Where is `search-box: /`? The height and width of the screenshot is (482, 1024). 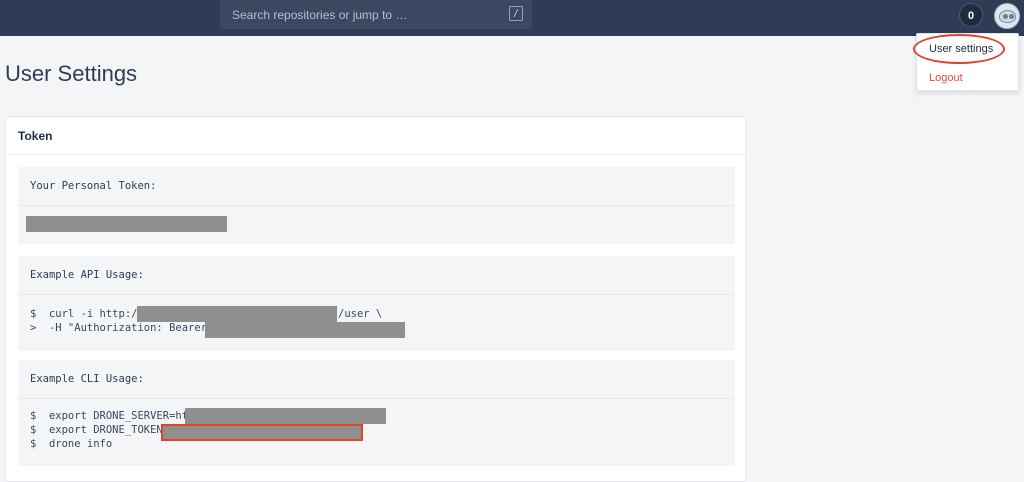
search-box: / is located at coordinates (376, 14).